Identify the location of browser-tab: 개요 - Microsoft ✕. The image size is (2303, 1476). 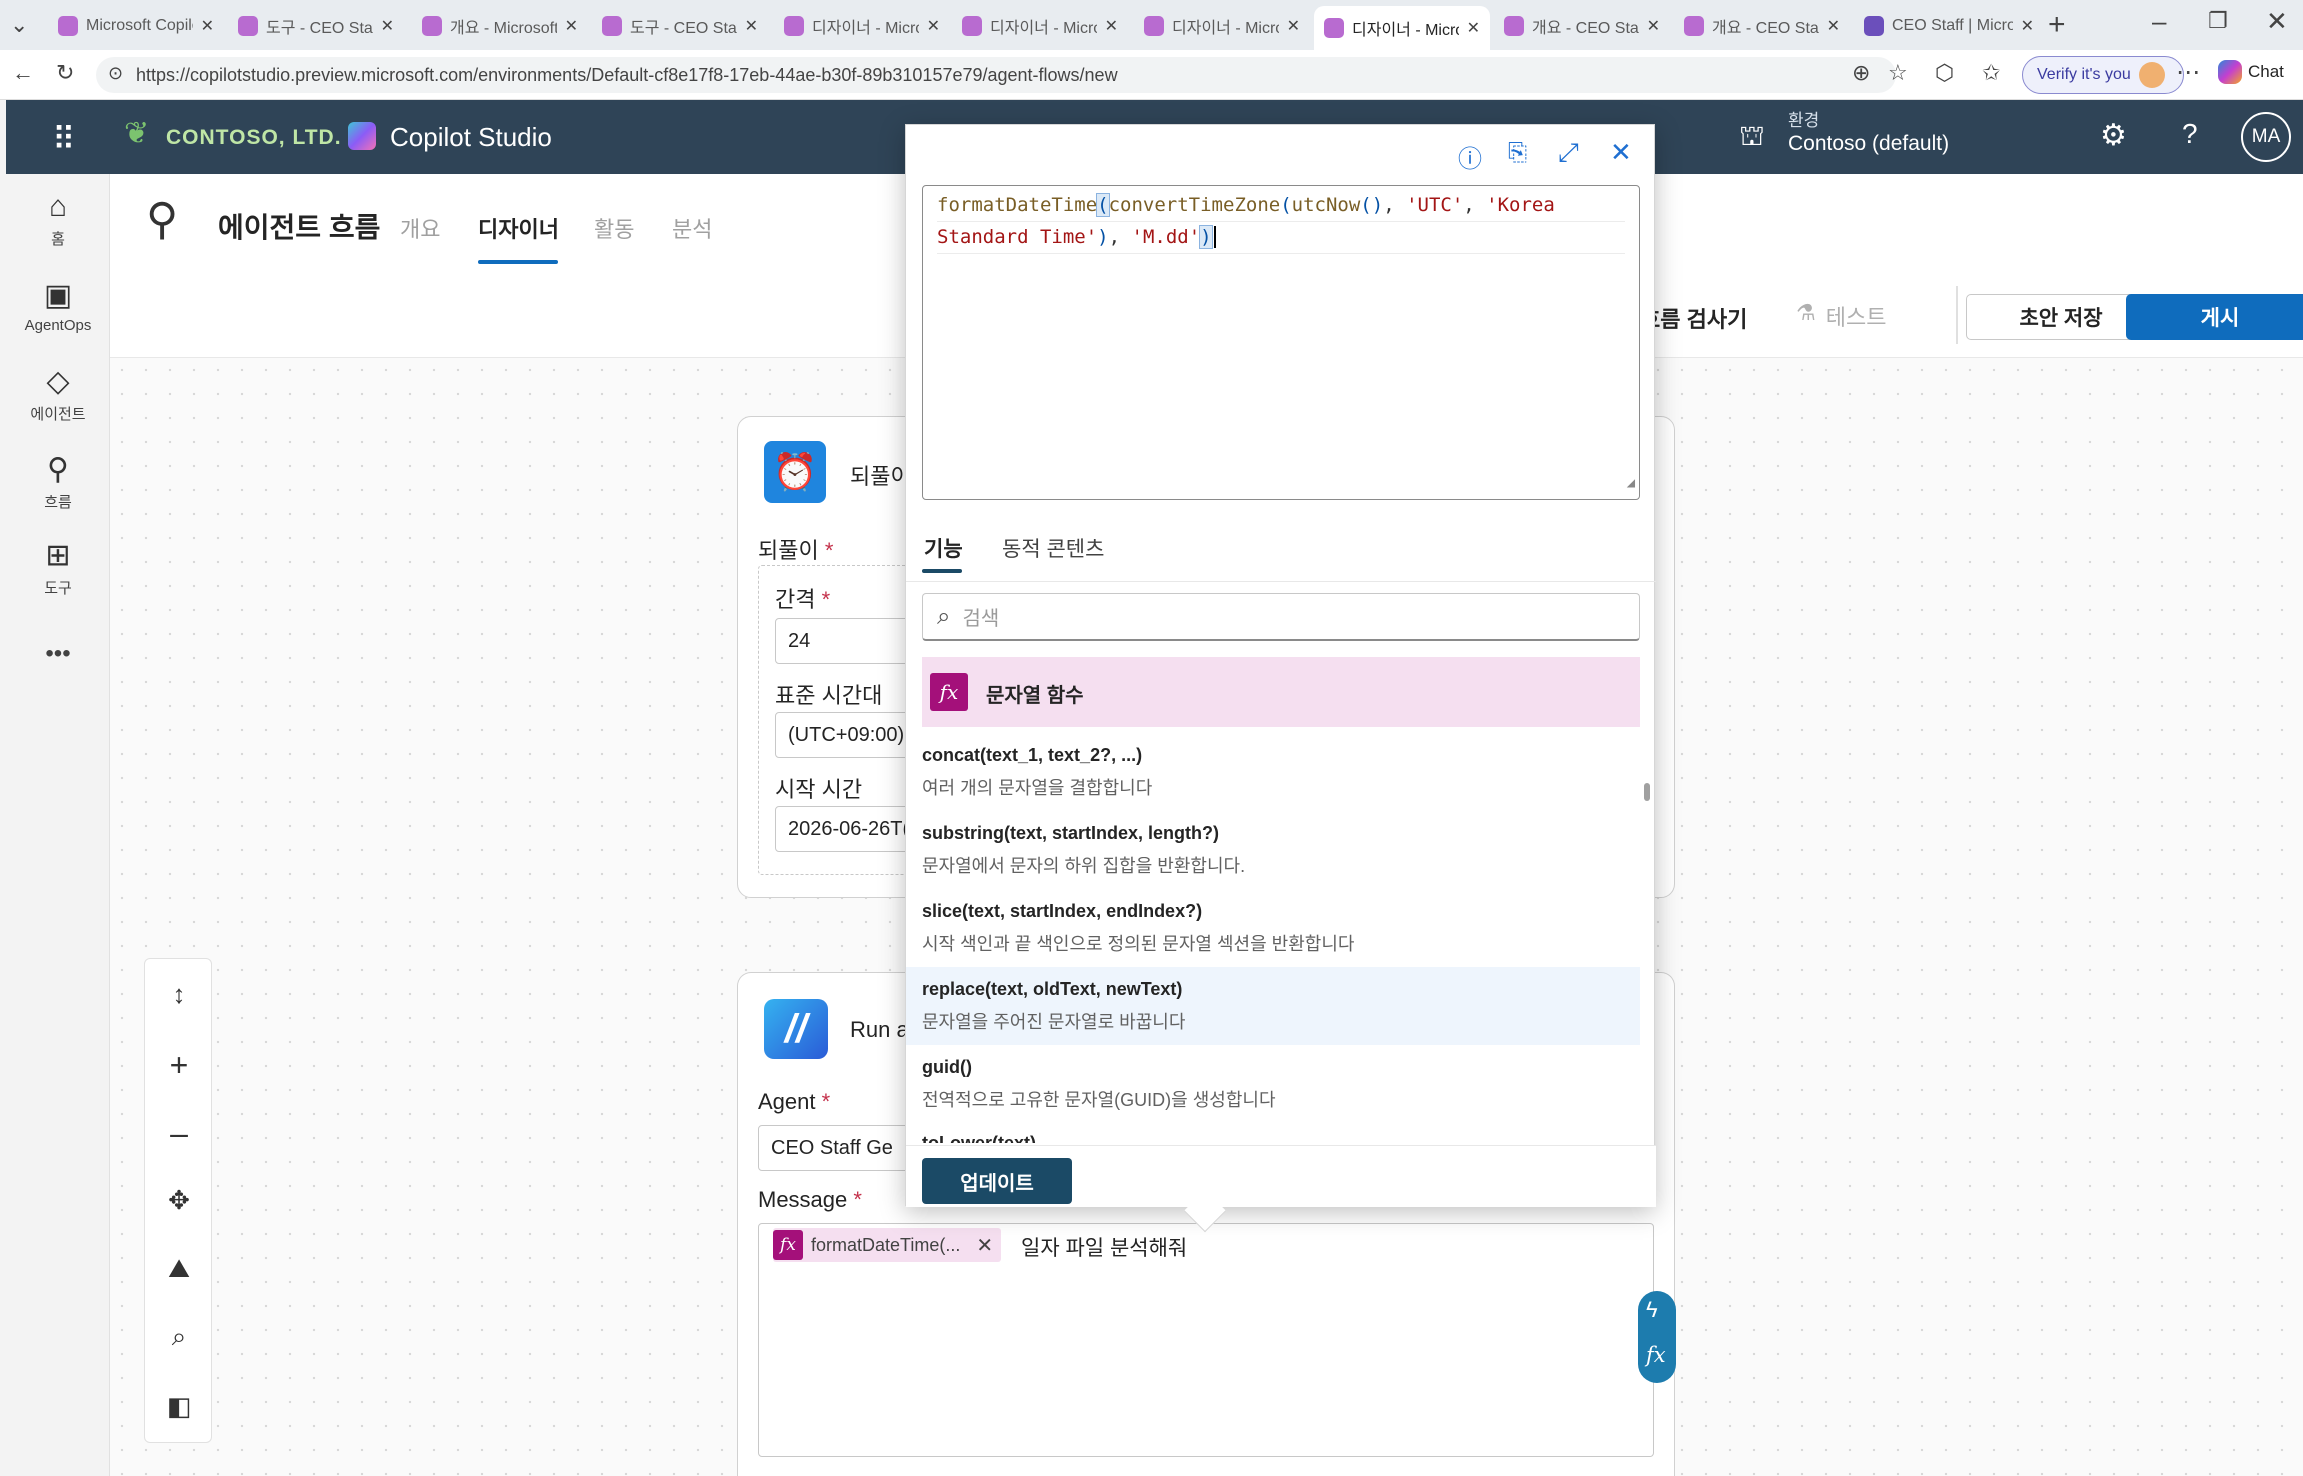
(500, 26).